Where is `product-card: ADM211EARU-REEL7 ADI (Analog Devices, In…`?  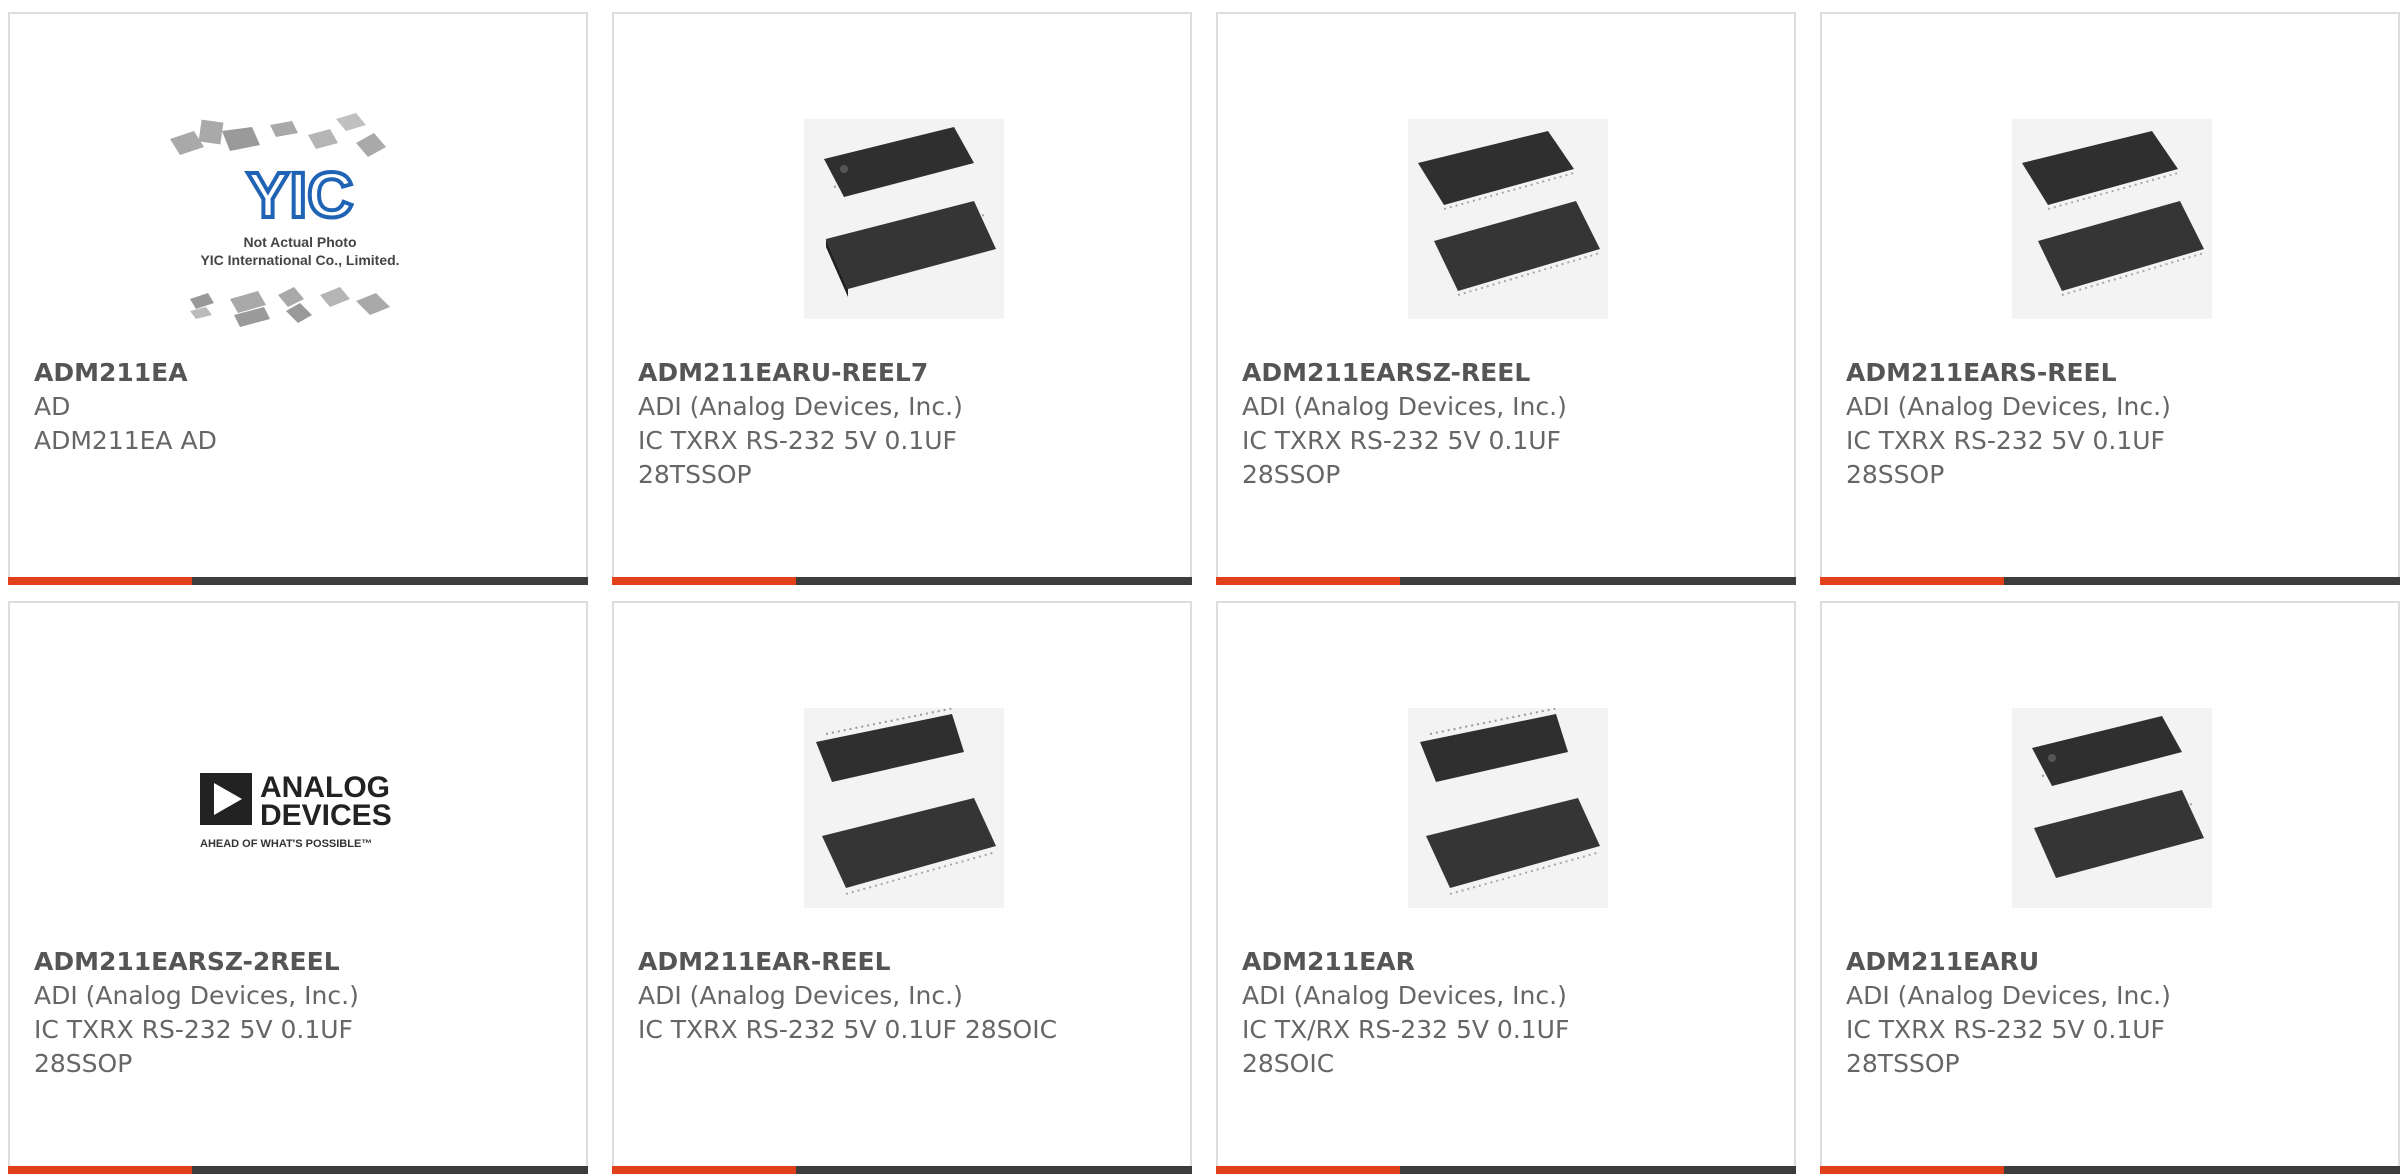 product-card: ADM211EARU-REEL7 ADI (Analog Devices, In… is located at coordinates (902, 298).